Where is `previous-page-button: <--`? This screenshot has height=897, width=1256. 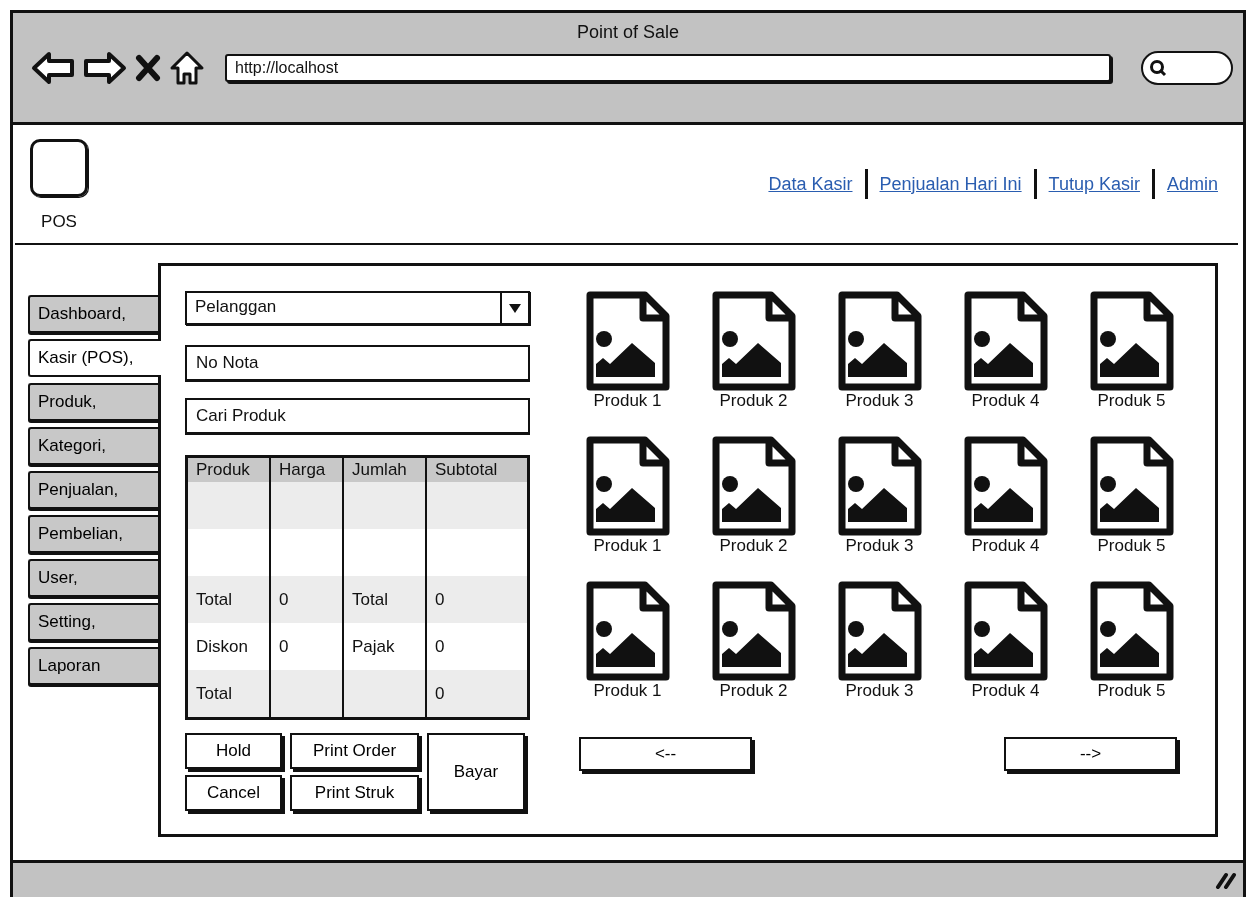 previous-page-button: <-- is located at coordinates (665, 754).